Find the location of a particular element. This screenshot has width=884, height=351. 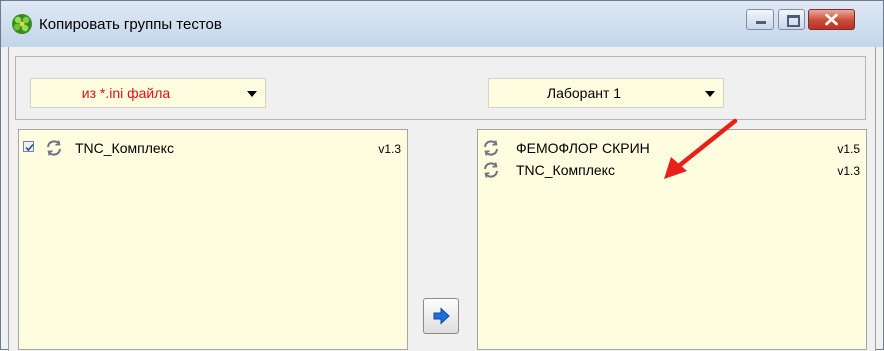

target-dropdown: Лаборант 1 is located at coordinates (606, 93).